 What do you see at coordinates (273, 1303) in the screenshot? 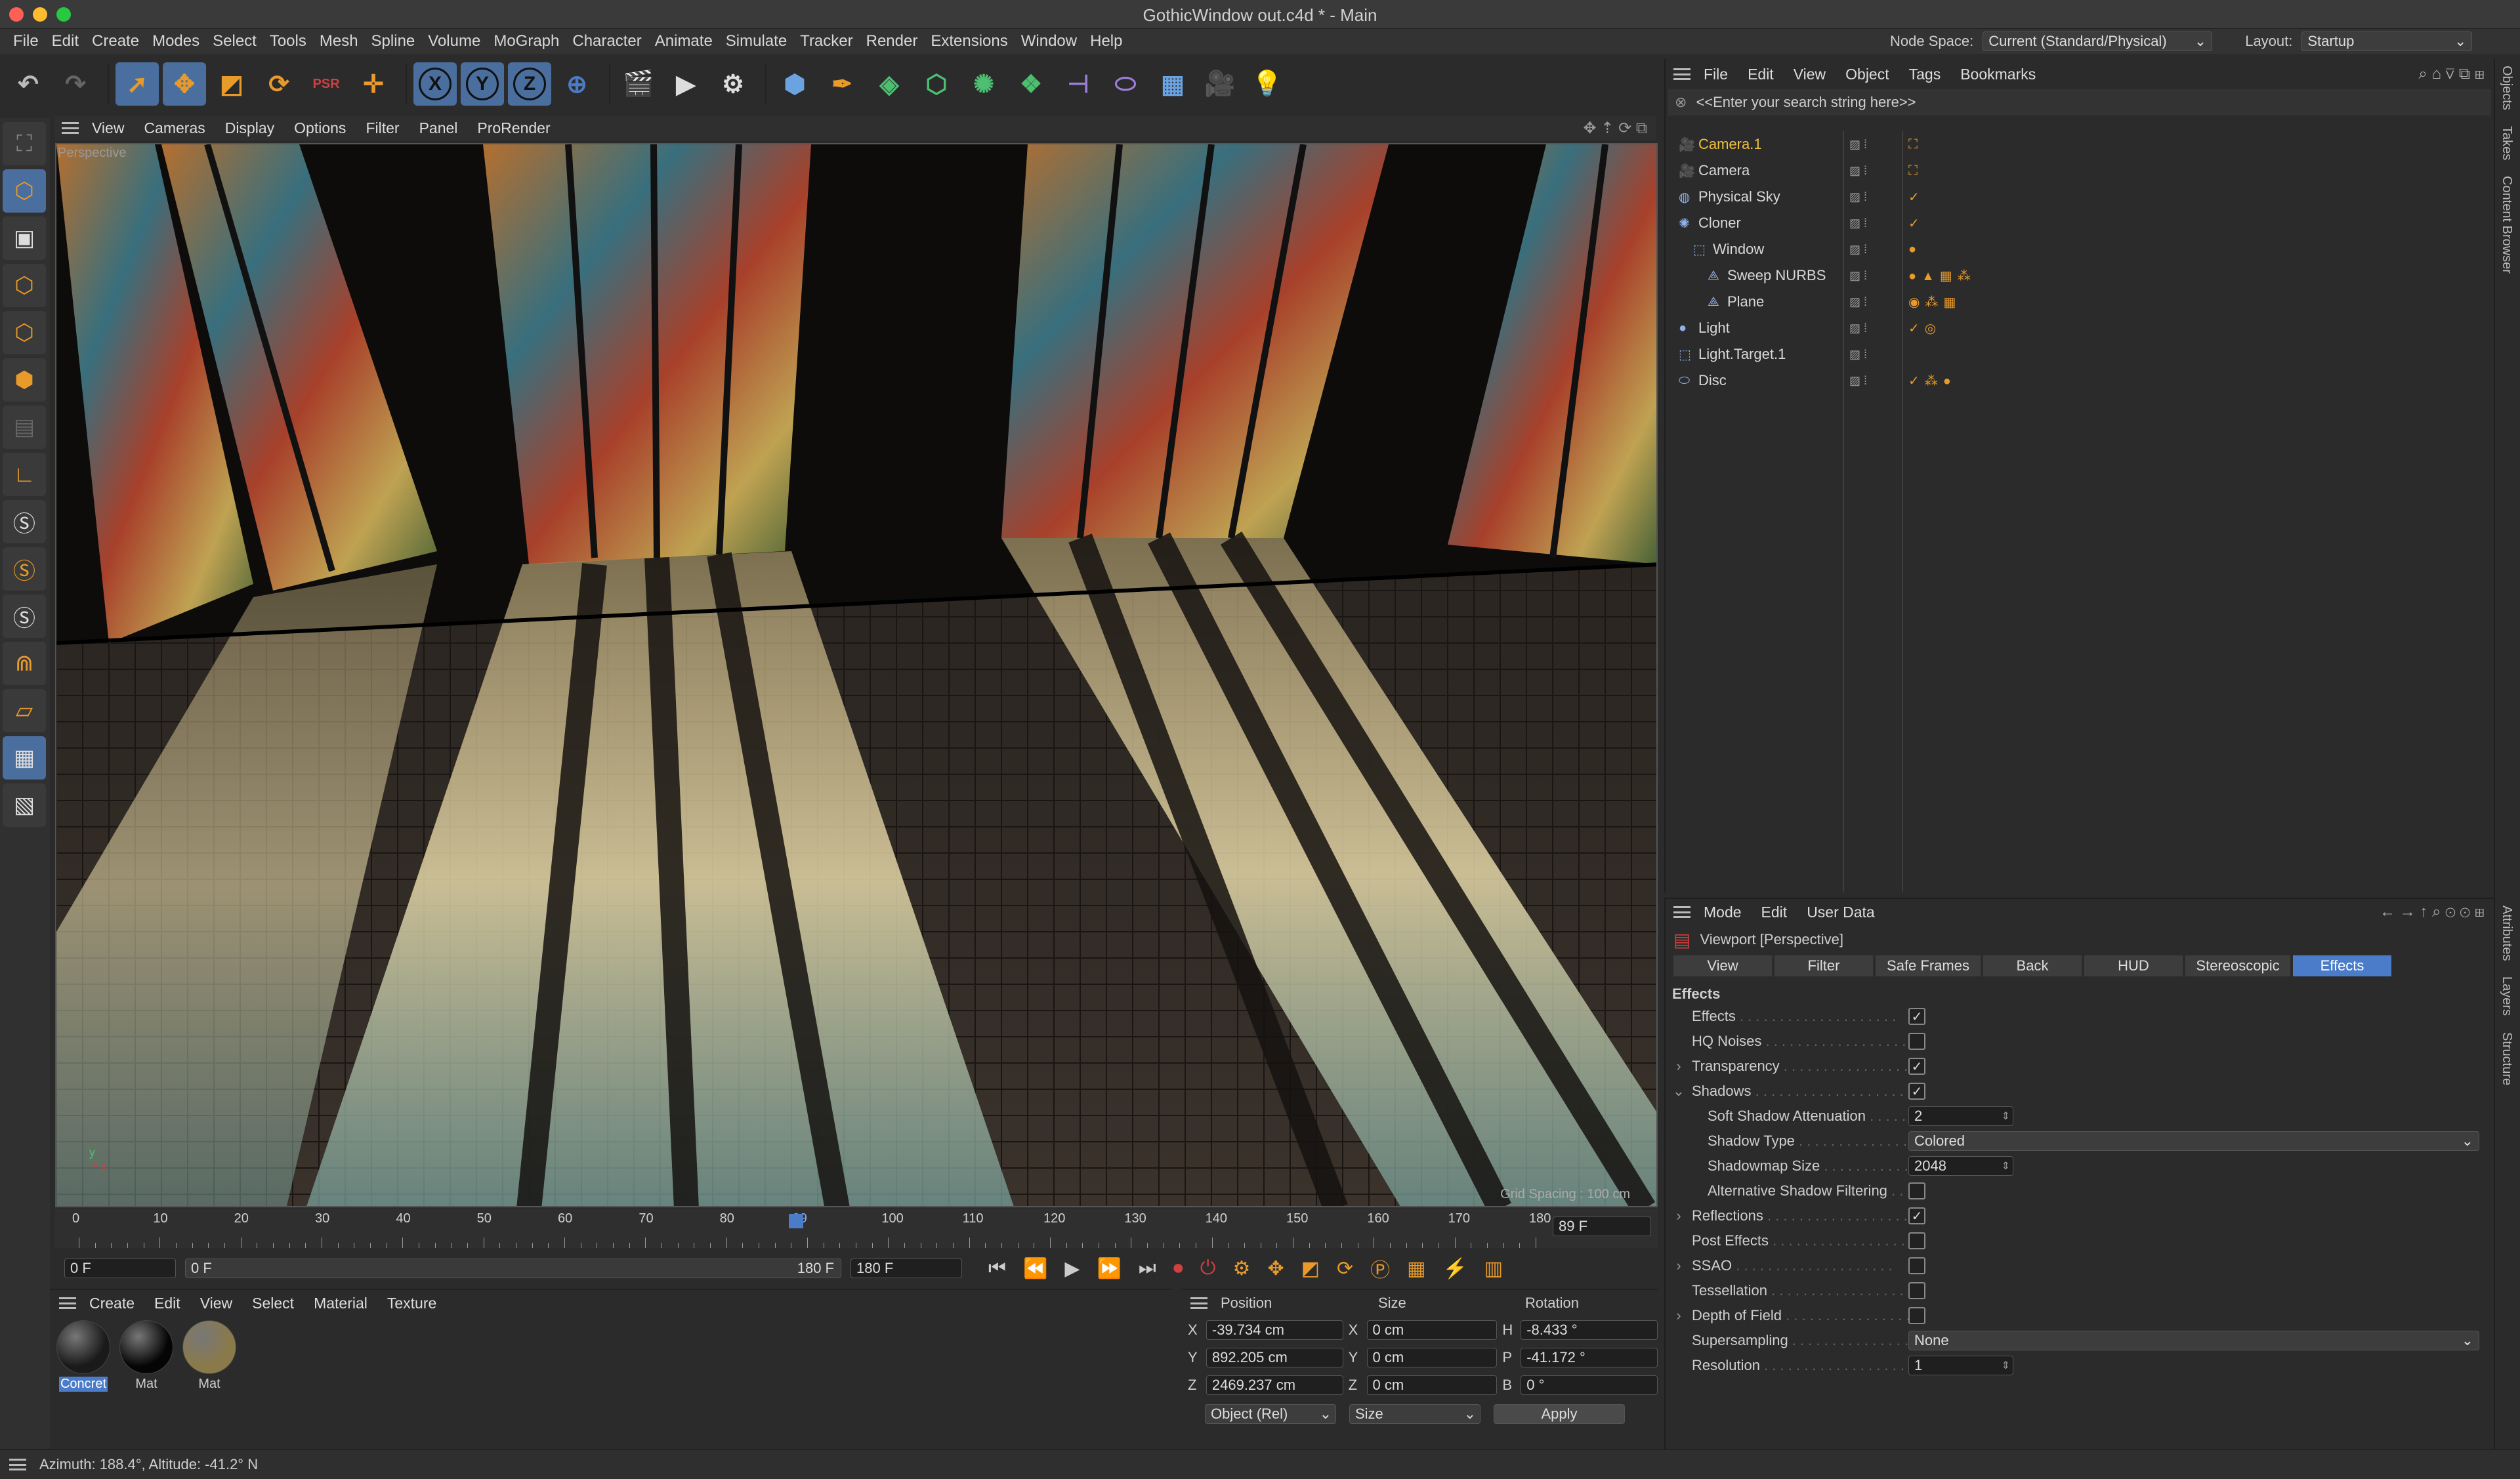
I see `material-menu-select: Select` at bounding box center [273, 1303].